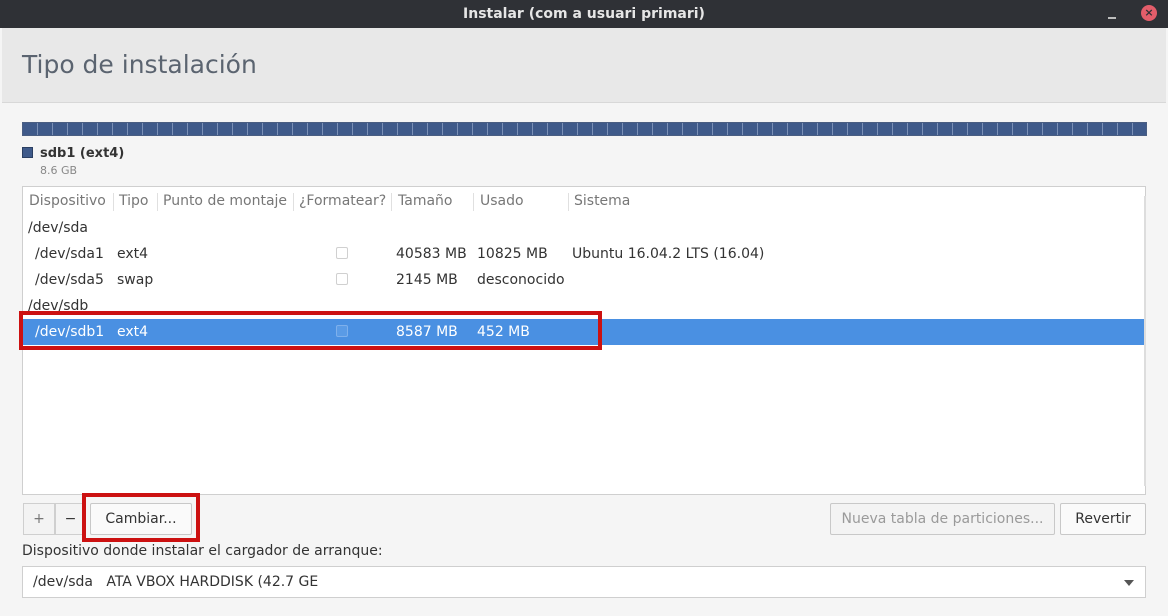  I want to click on chevron-down-icon, so click(1129, 583).